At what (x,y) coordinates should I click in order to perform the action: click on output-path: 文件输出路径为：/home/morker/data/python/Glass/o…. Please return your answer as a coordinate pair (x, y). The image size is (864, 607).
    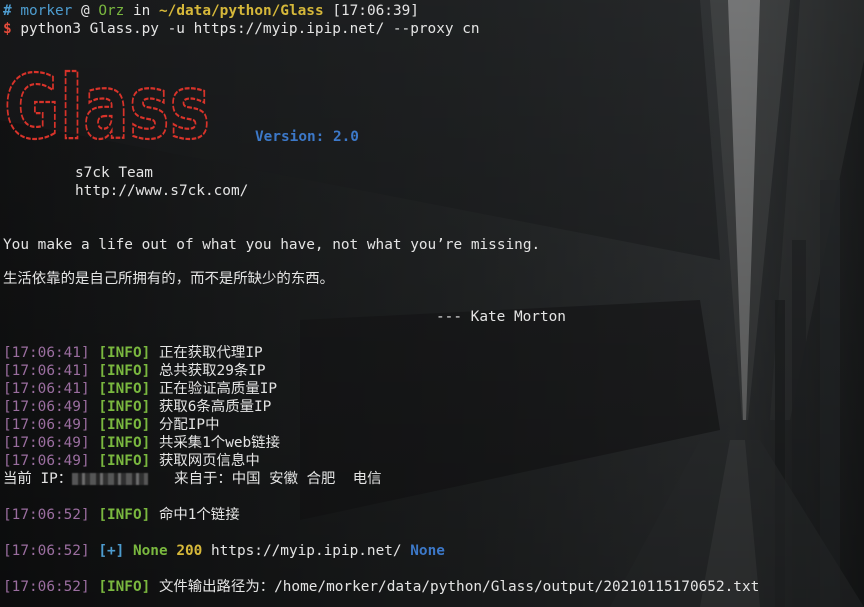
    Looking at the image, I should click on (459, 587).